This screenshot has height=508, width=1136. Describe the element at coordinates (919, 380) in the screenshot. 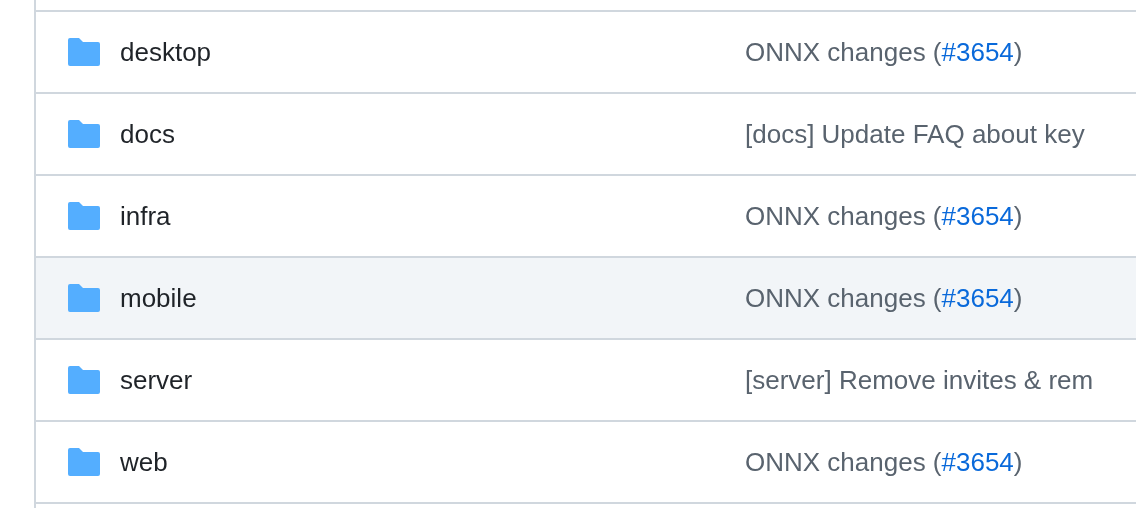

I see `commit-message: [server] Remove invites & rem` at that location.